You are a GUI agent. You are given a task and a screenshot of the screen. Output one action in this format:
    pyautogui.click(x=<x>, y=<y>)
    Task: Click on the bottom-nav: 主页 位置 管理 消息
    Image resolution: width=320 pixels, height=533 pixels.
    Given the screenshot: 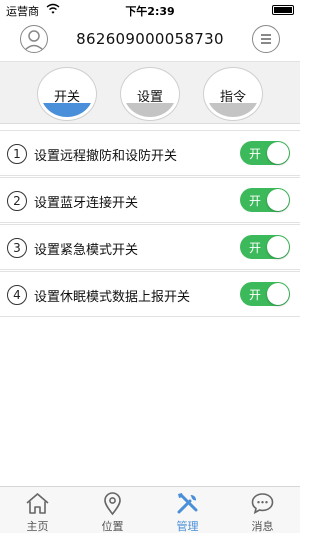 What is the action you would take?
    pyautogui.click(x=150, y=509)
    